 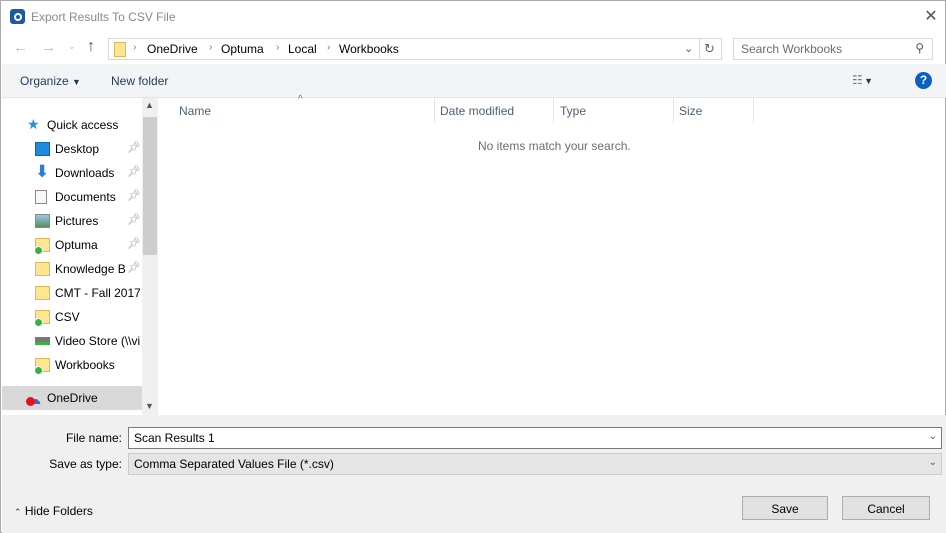 I want to click on nav-item-desktop: Desktop 📌︎, so click(x=72, y=149).